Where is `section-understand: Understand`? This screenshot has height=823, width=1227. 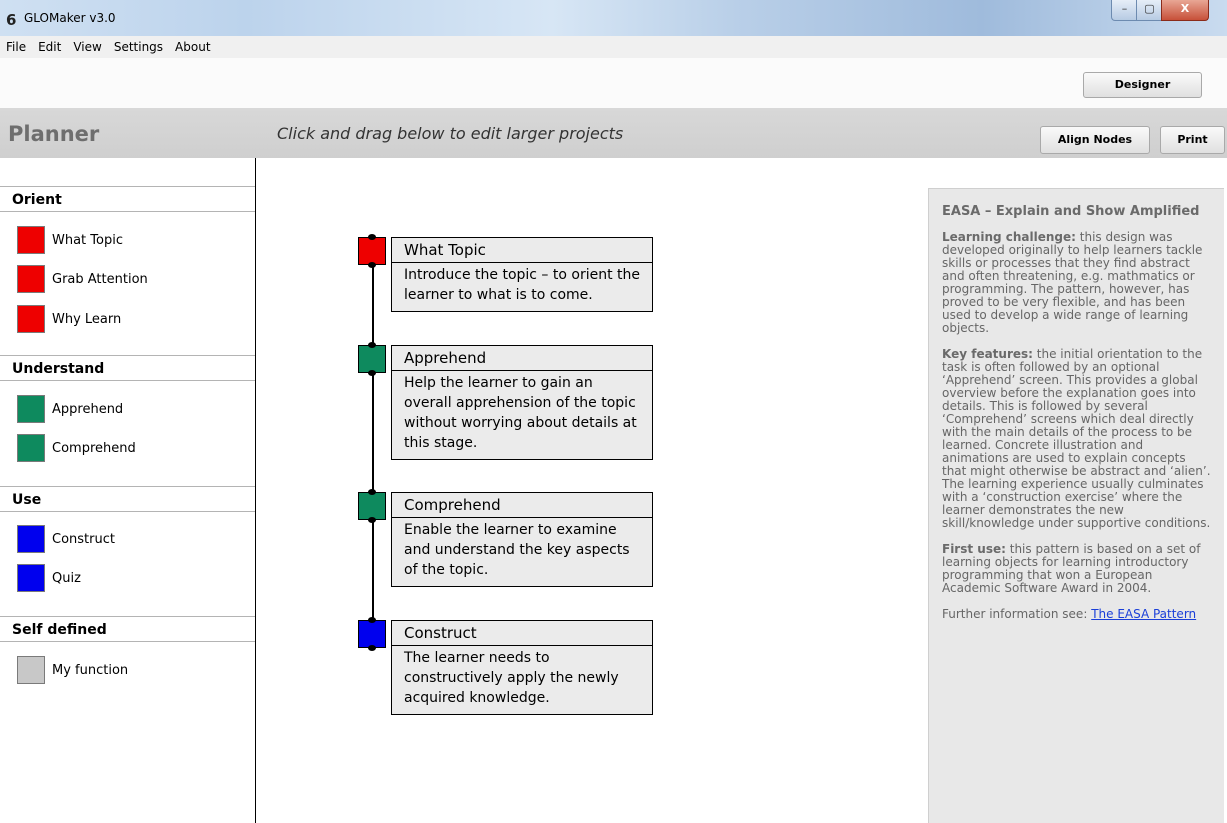
section-understand: Understand is located at coordinates (127, 368).